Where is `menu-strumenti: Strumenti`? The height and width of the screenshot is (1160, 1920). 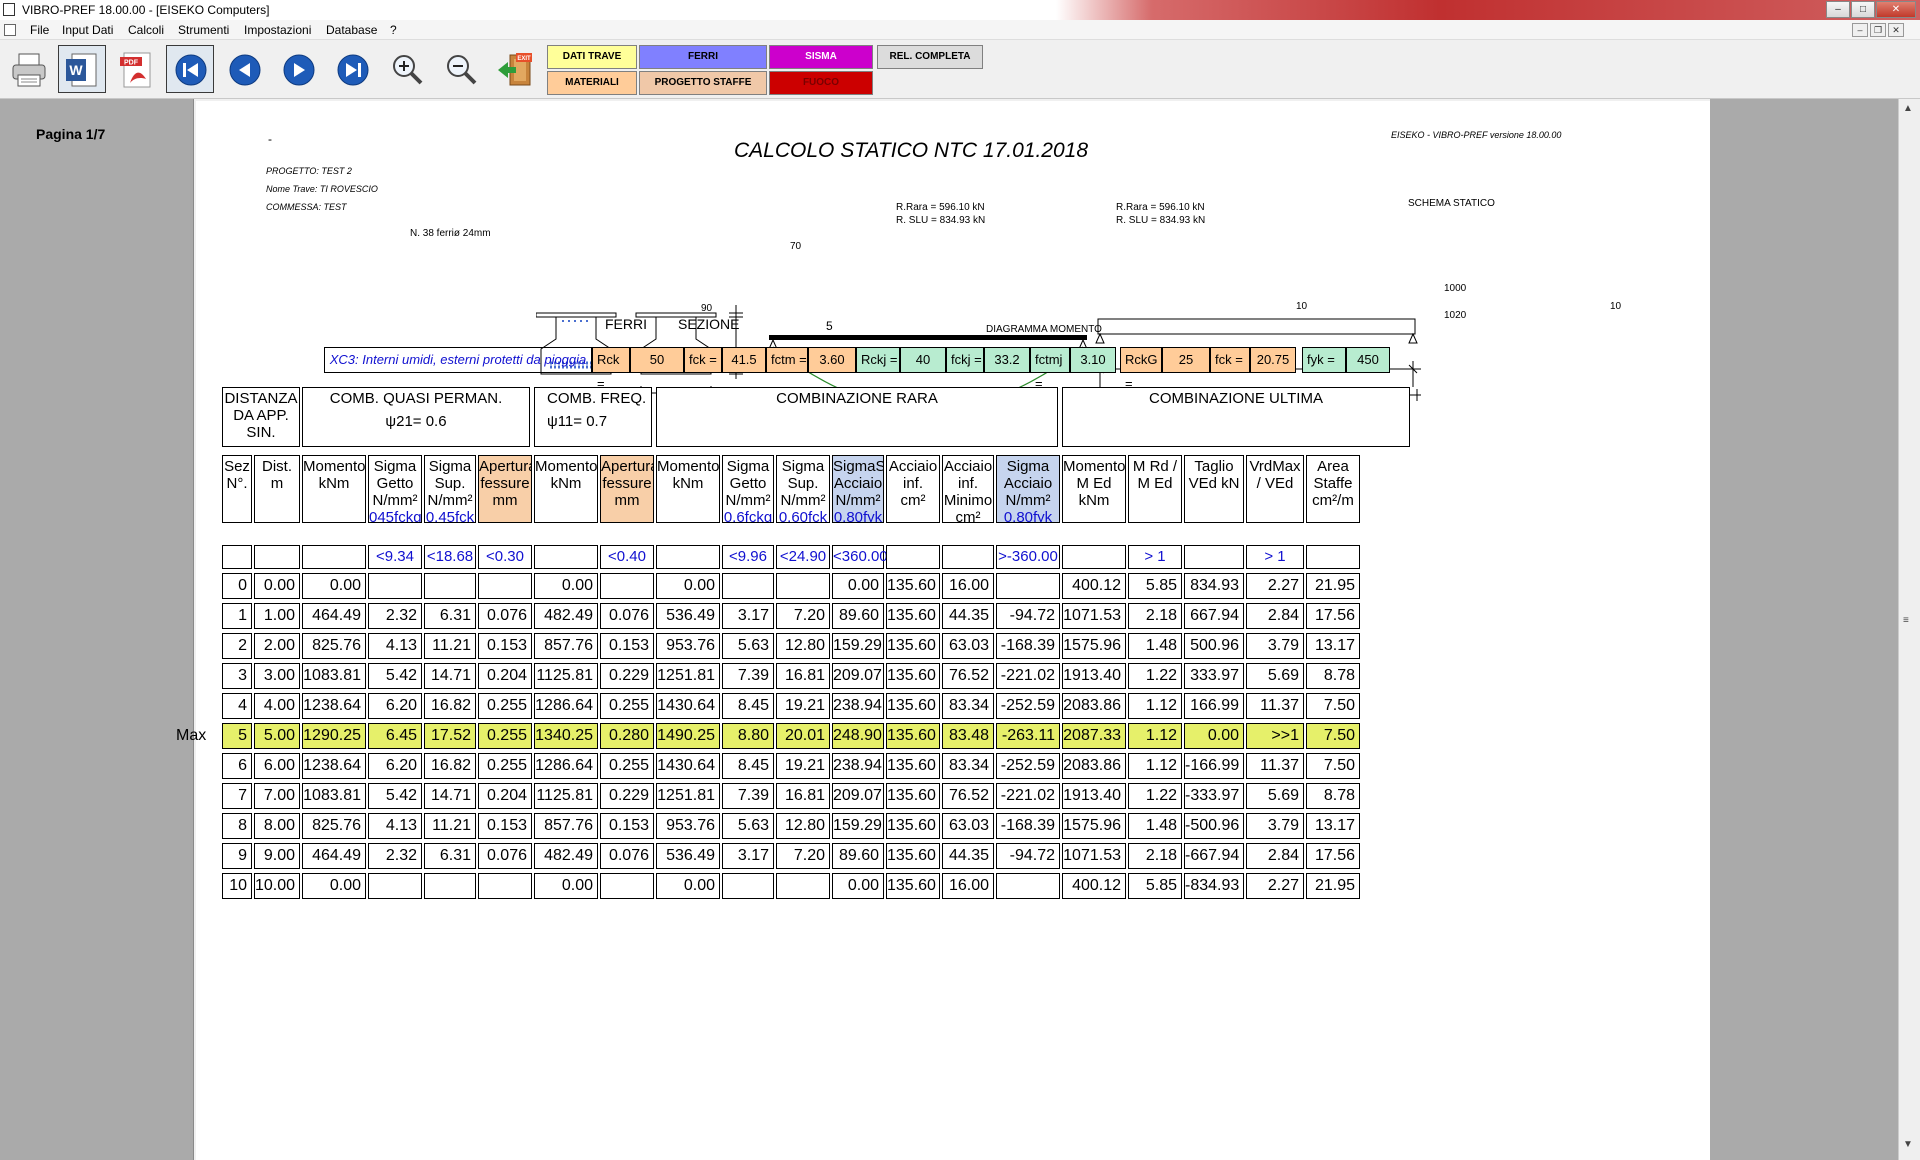
menu-strumenti: Strumenti is located at coordinates (203, 30).